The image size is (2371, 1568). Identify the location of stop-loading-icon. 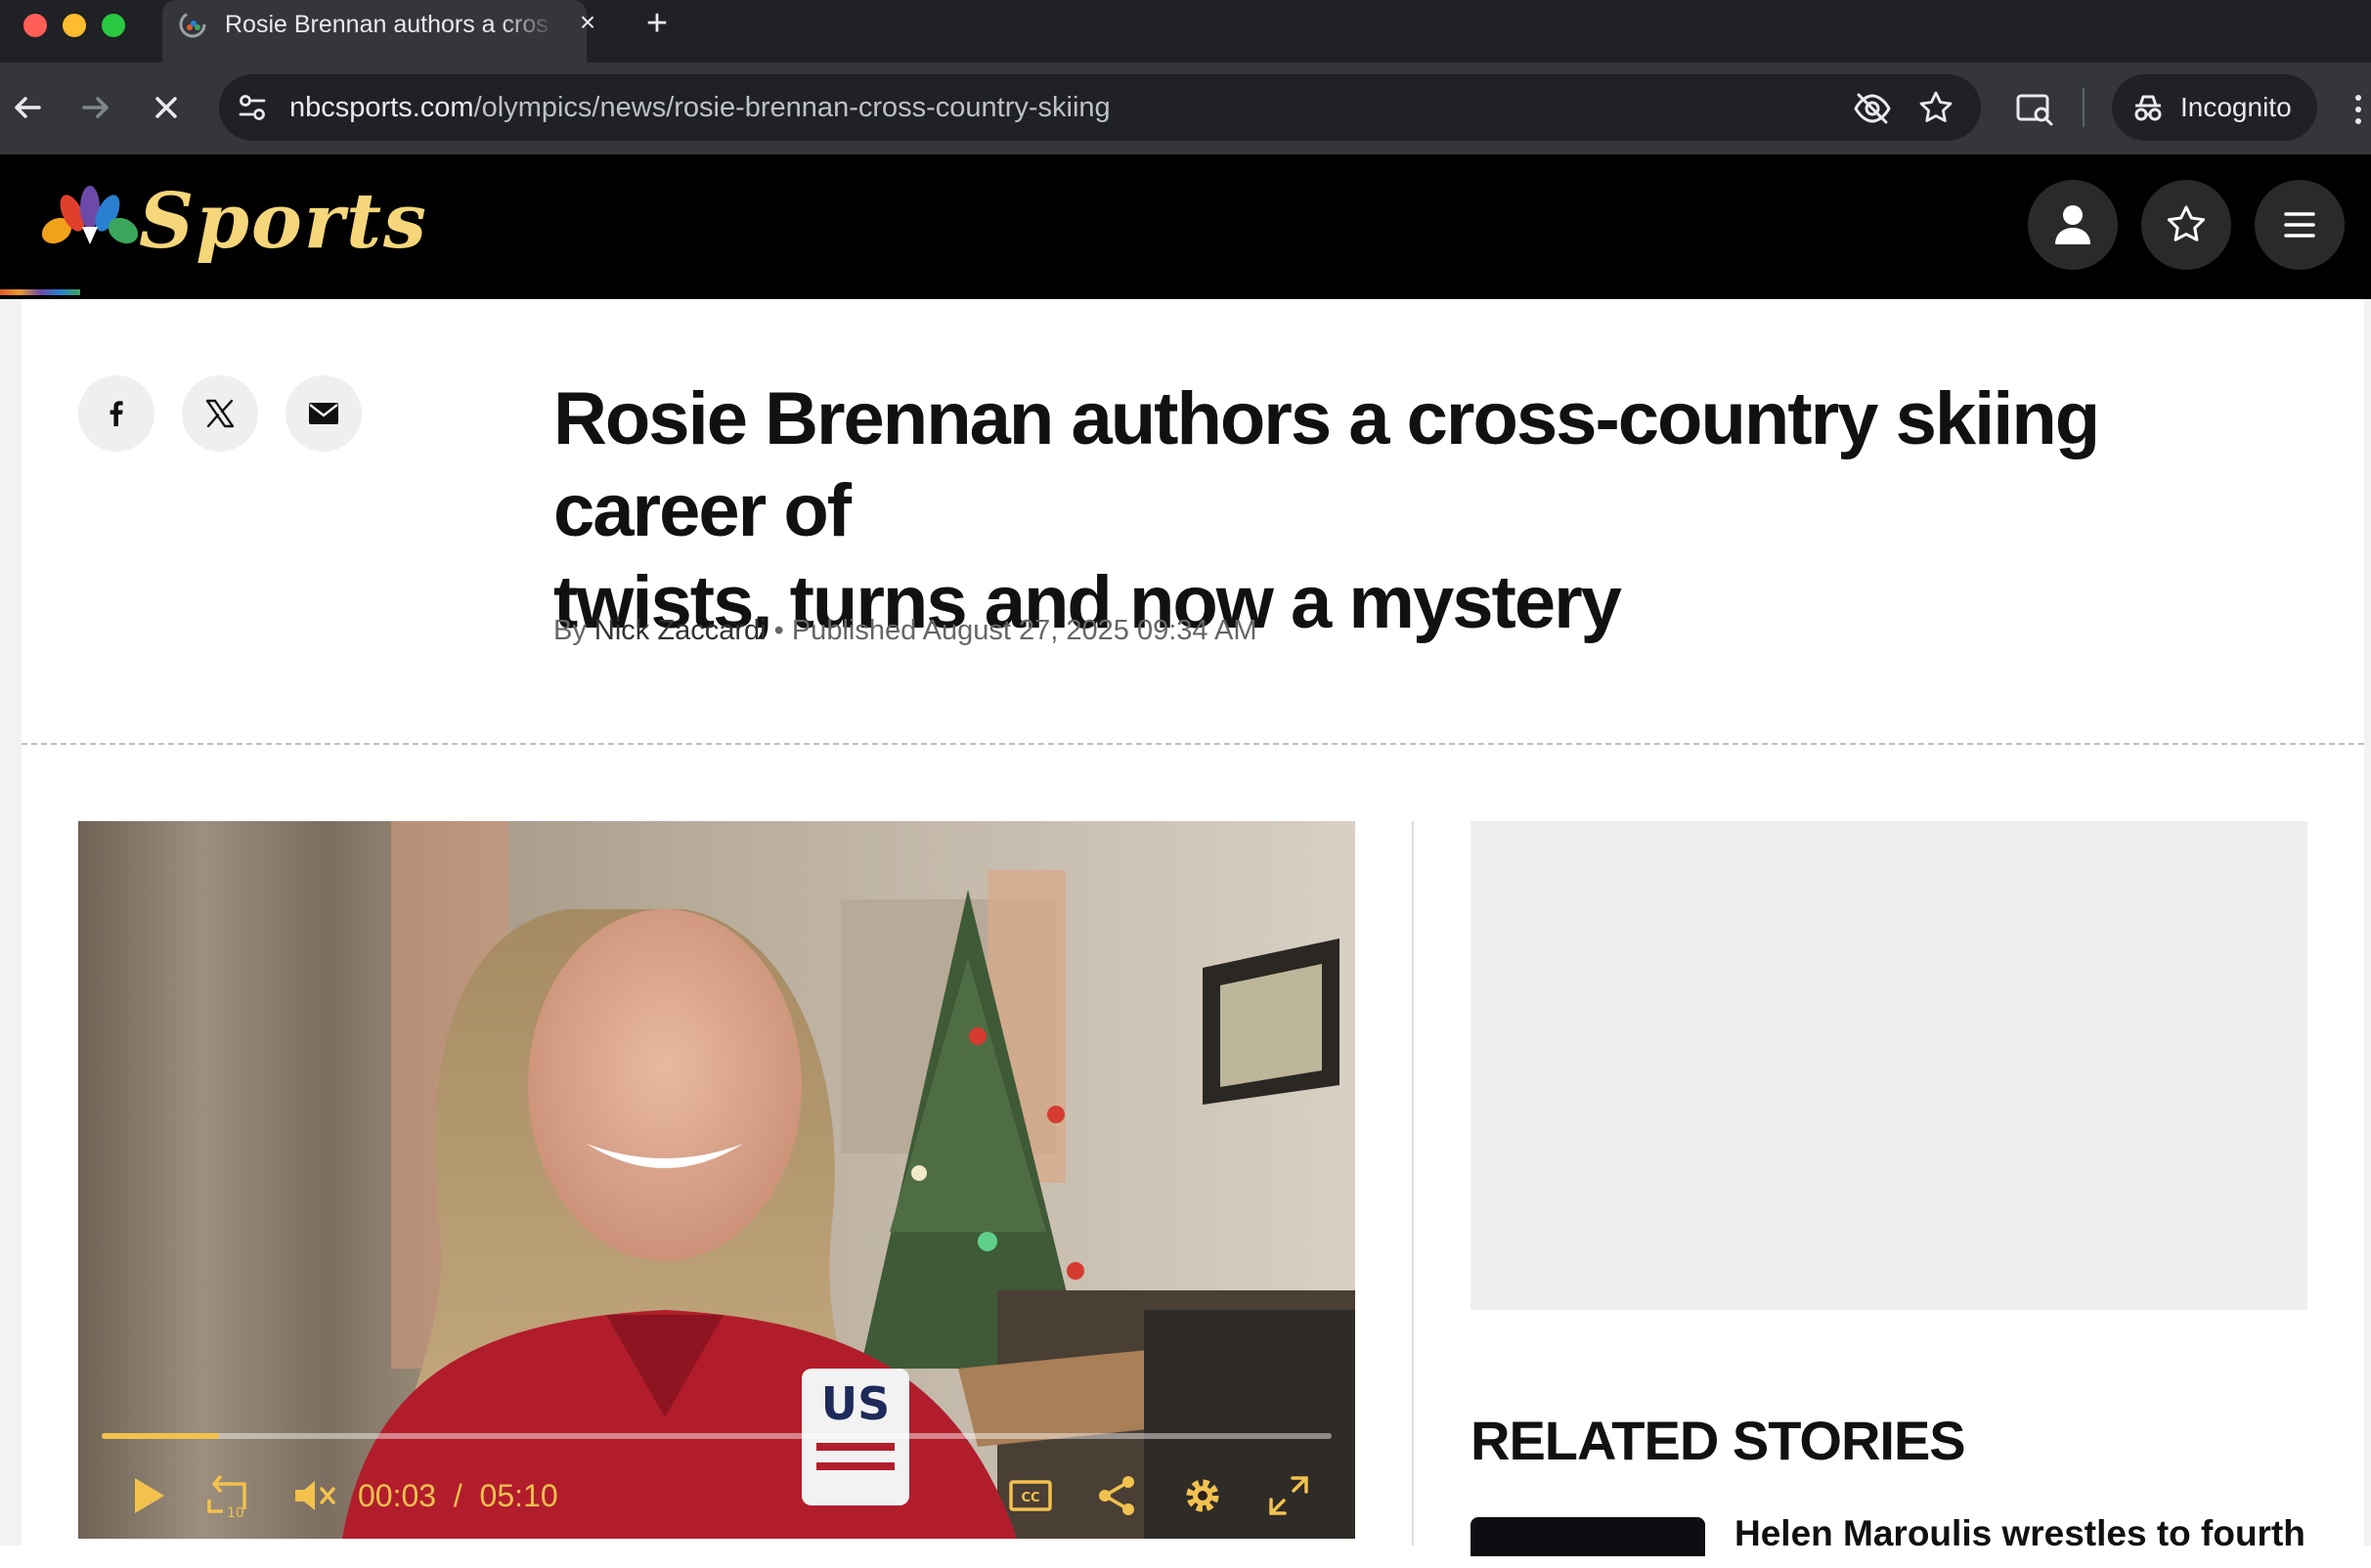
(166, 107).